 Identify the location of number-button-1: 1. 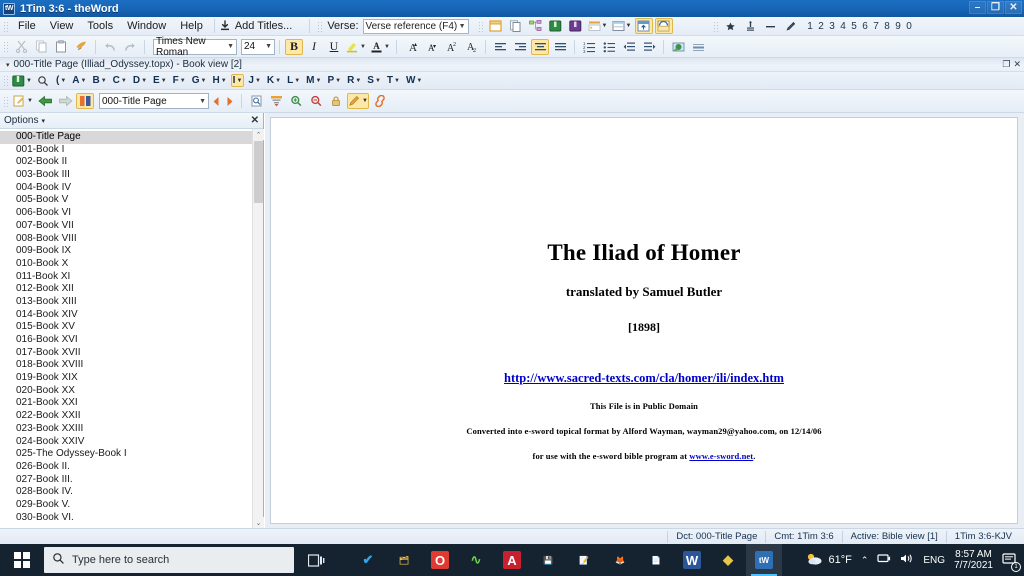
(810, 26).